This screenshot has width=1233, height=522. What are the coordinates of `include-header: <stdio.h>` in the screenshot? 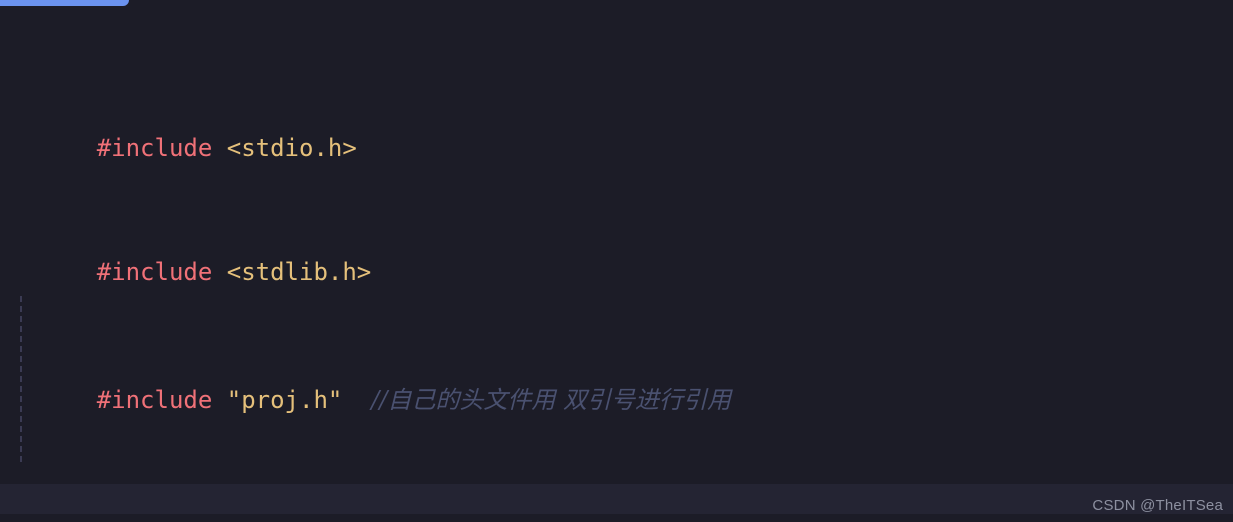 It's located at (291, 148).